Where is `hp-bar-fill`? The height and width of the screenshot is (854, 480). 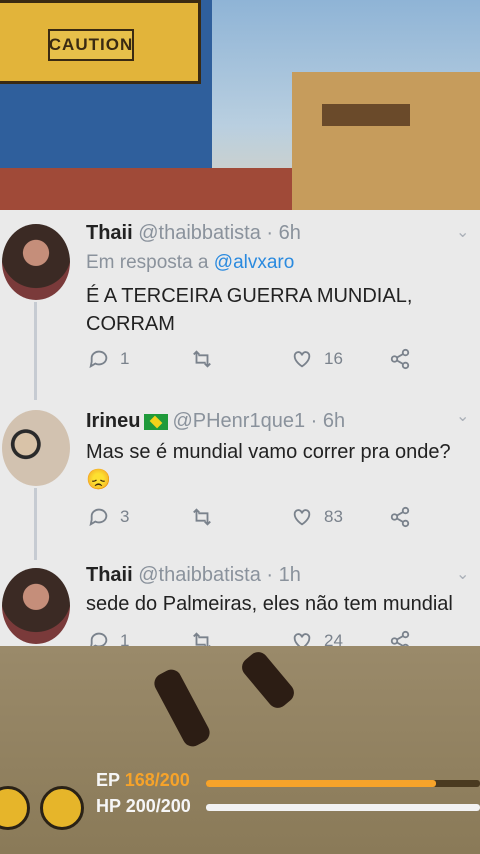
hp-bar-fill is located at coordinates (343, 807).